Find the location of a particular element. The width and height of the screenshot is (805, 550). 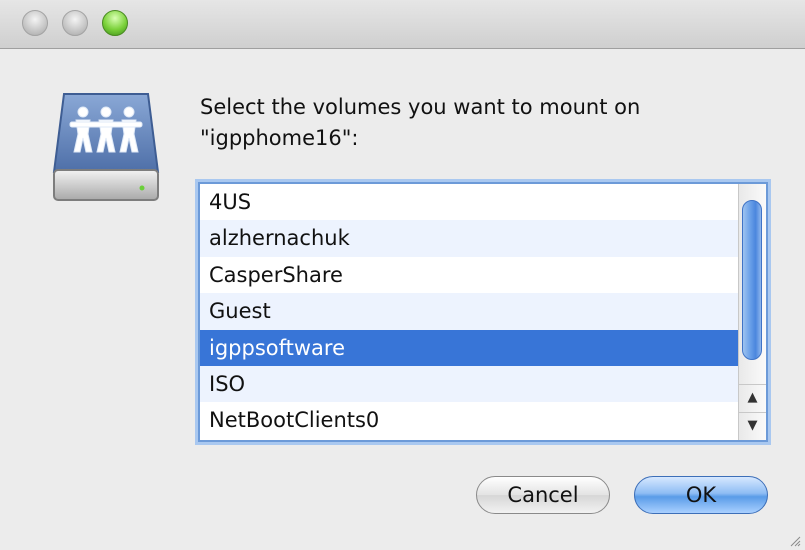

network-drive-icon is located at coordinates (106, 149).